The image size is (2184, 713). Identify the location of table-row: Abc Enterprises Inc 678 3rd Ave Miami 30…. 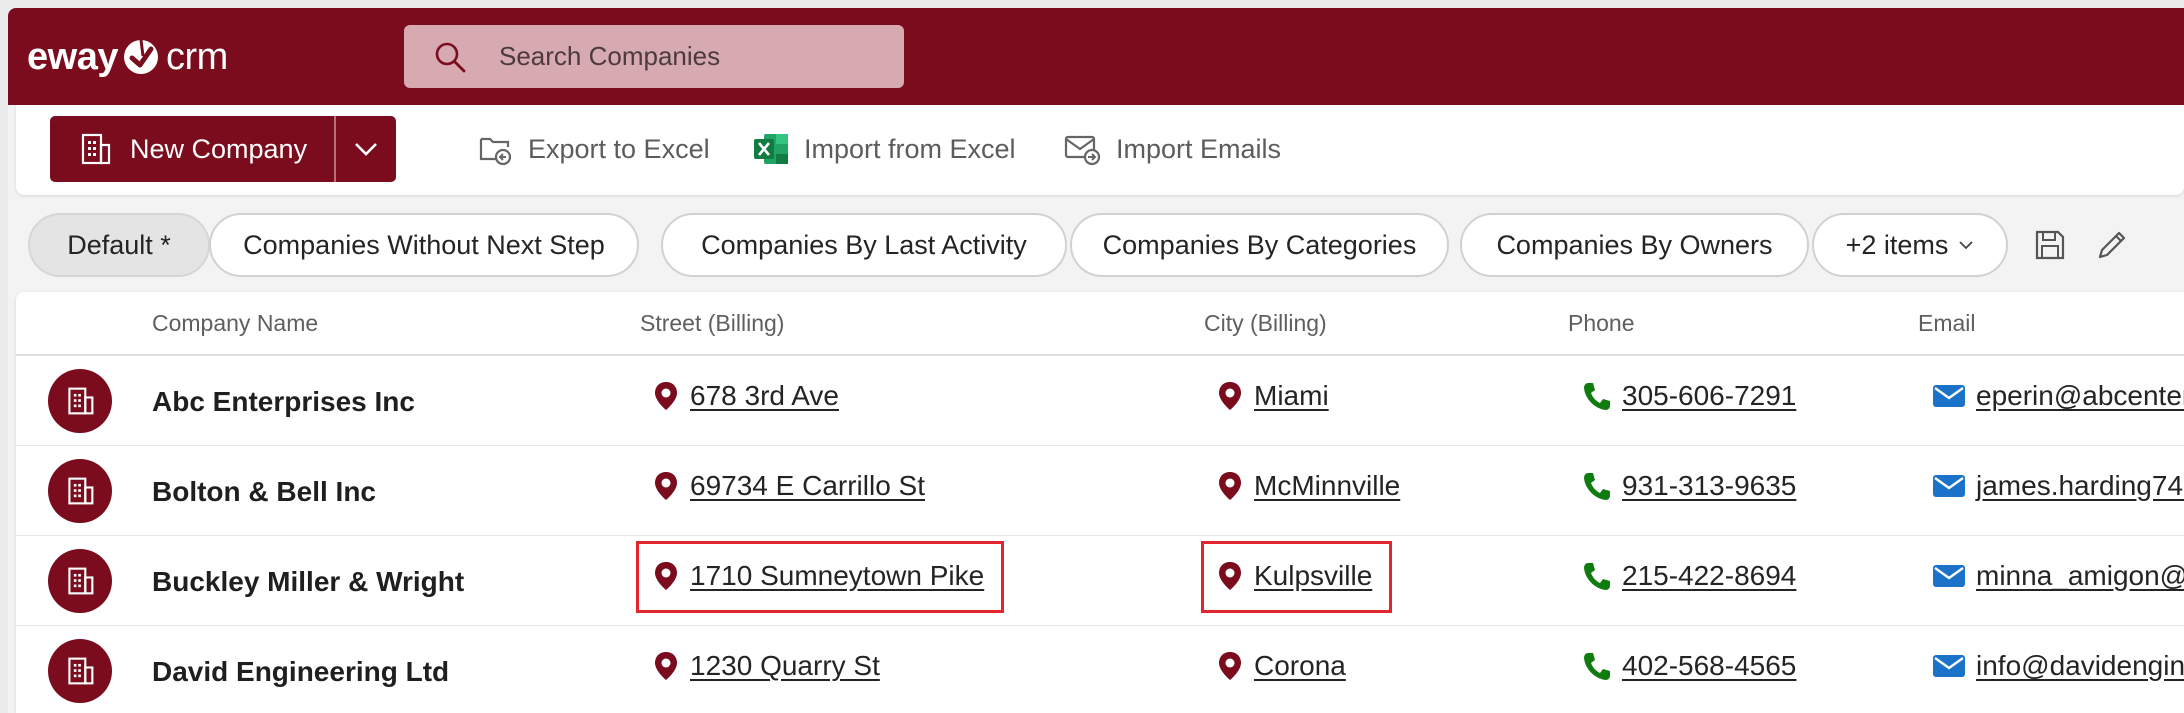
(1100, 401).